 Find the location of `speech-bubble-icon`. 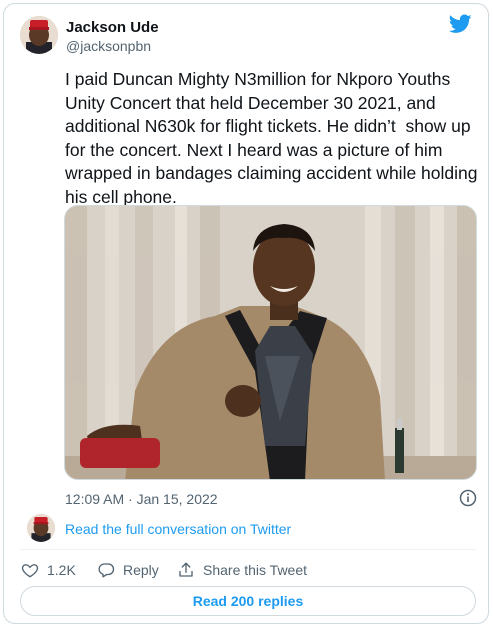

speech-bubble-icon is located at coordinates (106, 570).